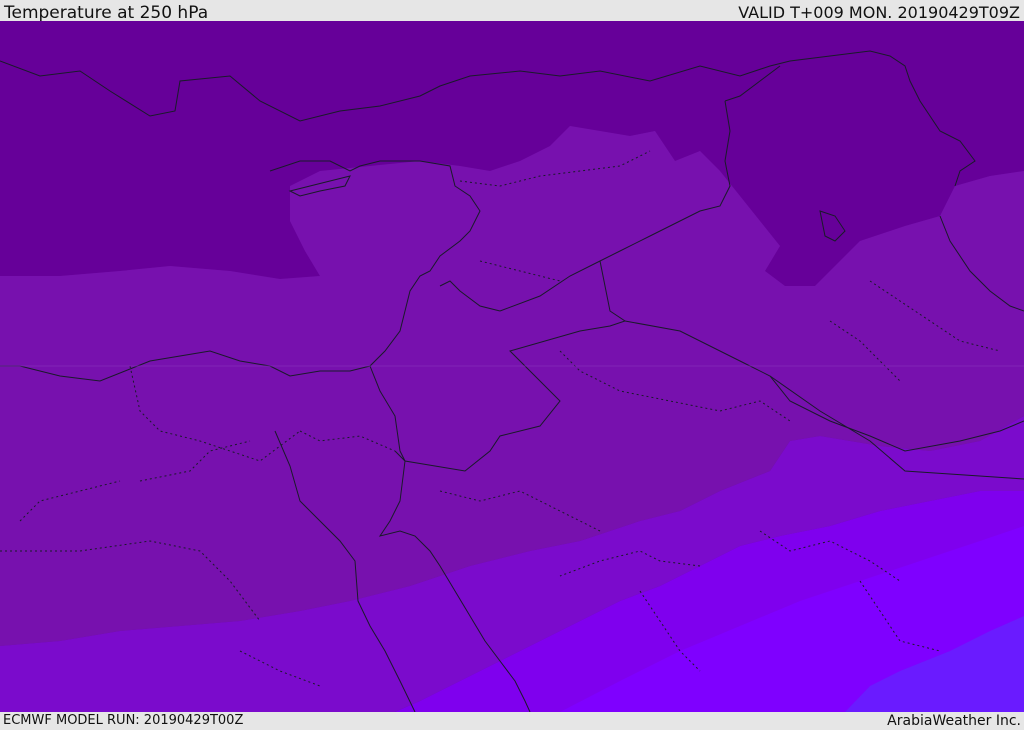 The width and height of the screenshot is (1024, 730). Describe the element at coordinates (954, 721) in the screenshot. I see `brand-label: ArabiaWeather Inc.` at that location.